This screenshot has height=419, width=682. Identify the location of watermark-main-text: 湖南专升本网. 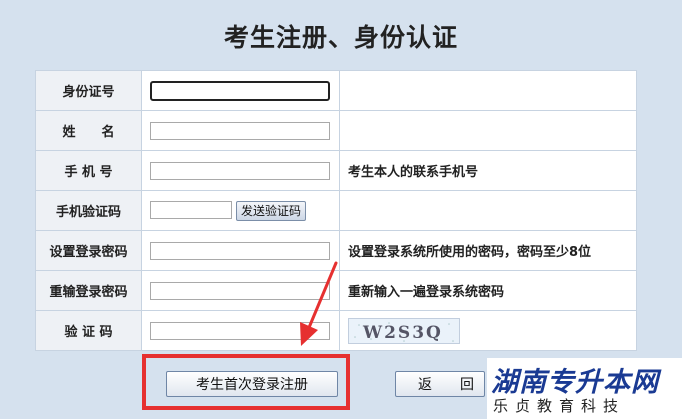
(575, 382).